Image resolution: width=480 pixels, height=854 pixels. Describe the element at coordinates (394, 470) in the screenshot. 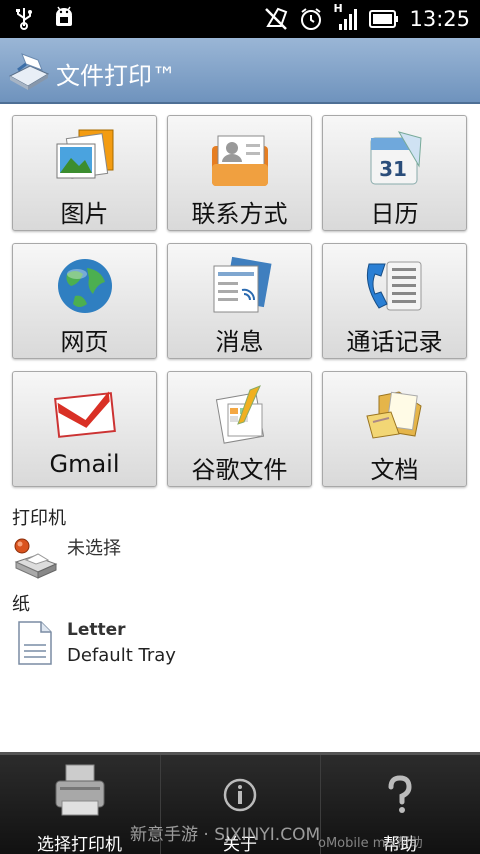

I see `tile-label: 文档` at that location.